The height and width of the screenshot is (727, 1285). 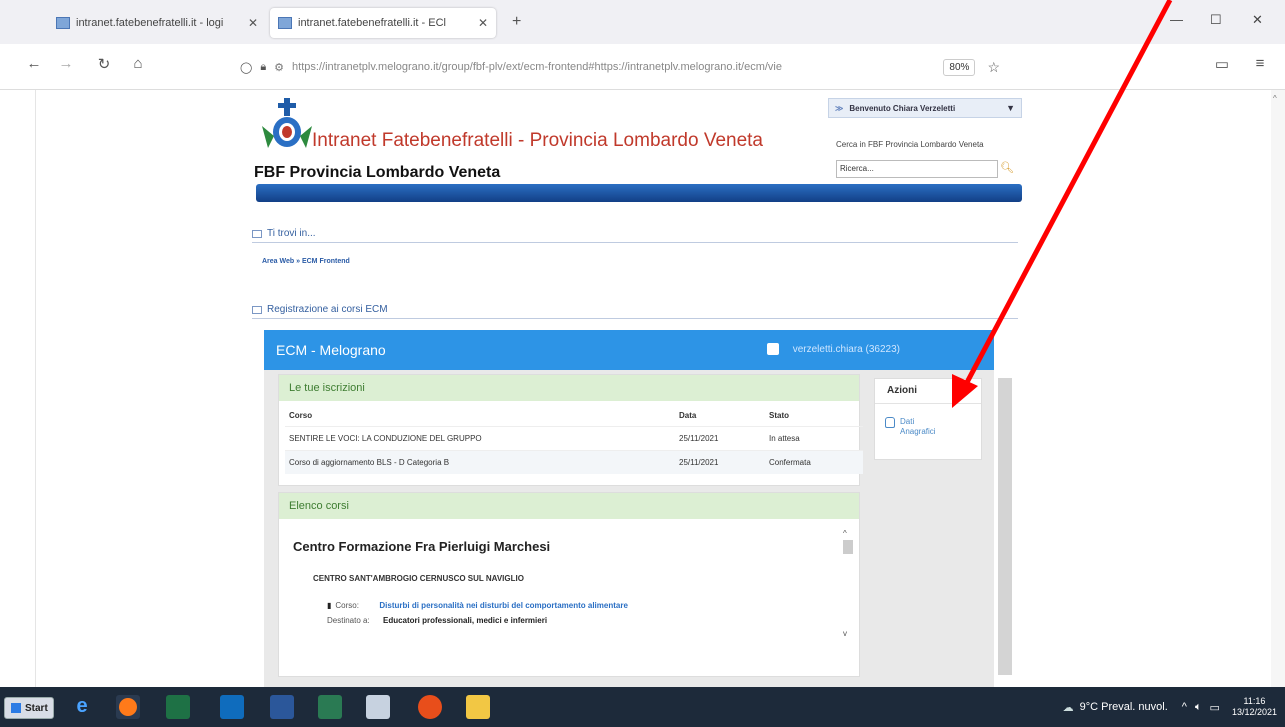 What do you see at coordinates (1257, 20) in the screenshot?
I see `close-window-button: ✕` at bounding box center [1257, 20].